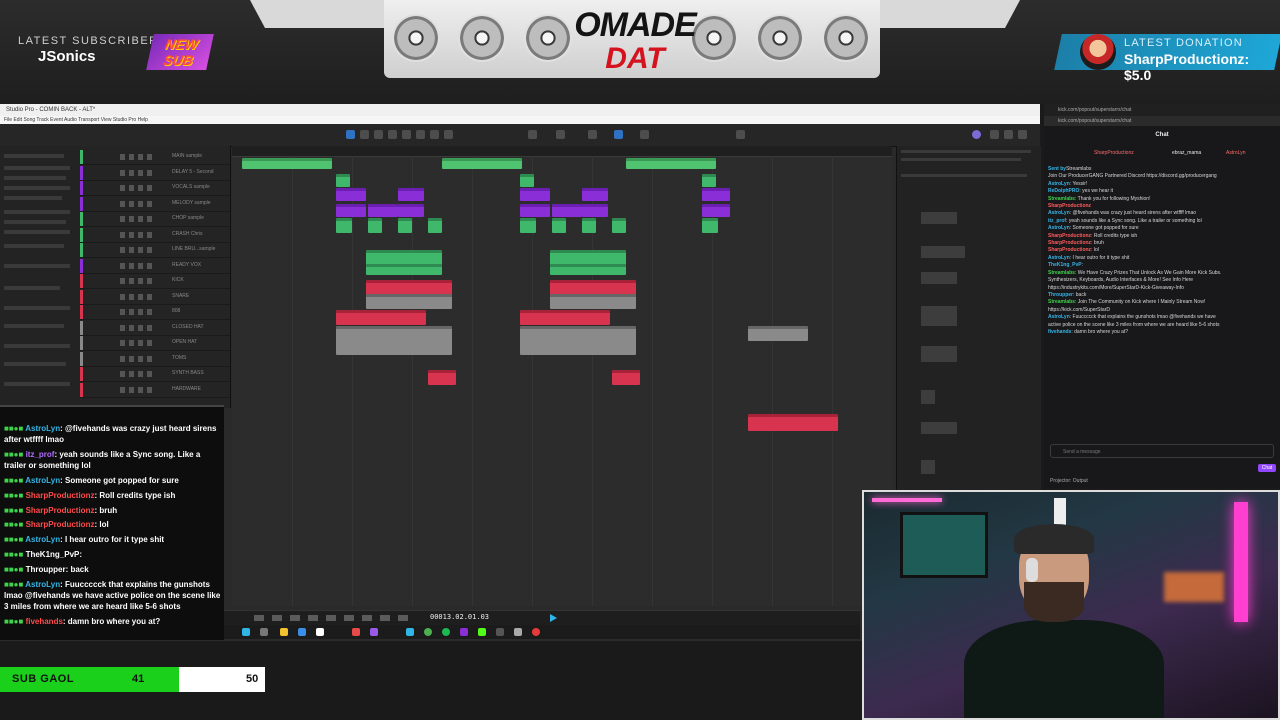 This screenshot has width=1280, height=720. I want to click on arrow-tool-icon, so click(350, 134).